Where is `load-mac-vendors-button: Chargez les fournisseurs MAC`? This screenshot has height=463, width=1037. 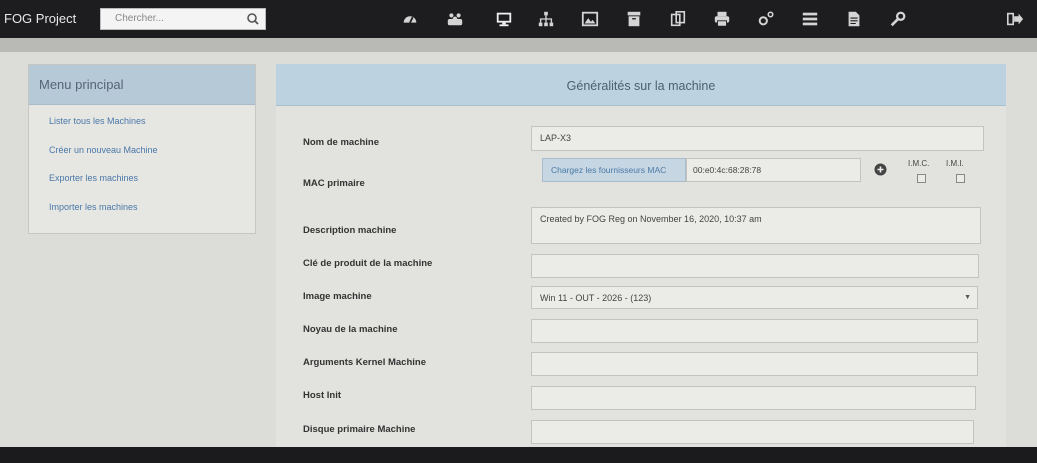 load-mac-vendors-button: Chargez les fournisseurs MAC is located at coordinates (614, 170).